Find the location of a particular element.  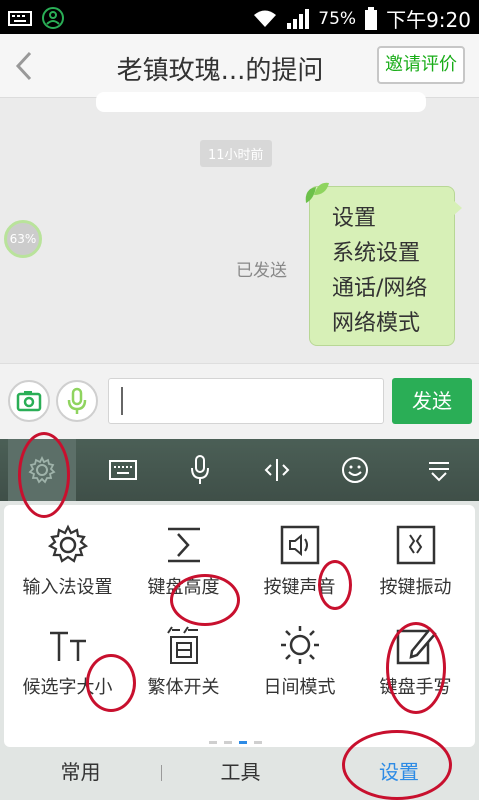

battery-percent: 75% is located at coordinates (337, 18).